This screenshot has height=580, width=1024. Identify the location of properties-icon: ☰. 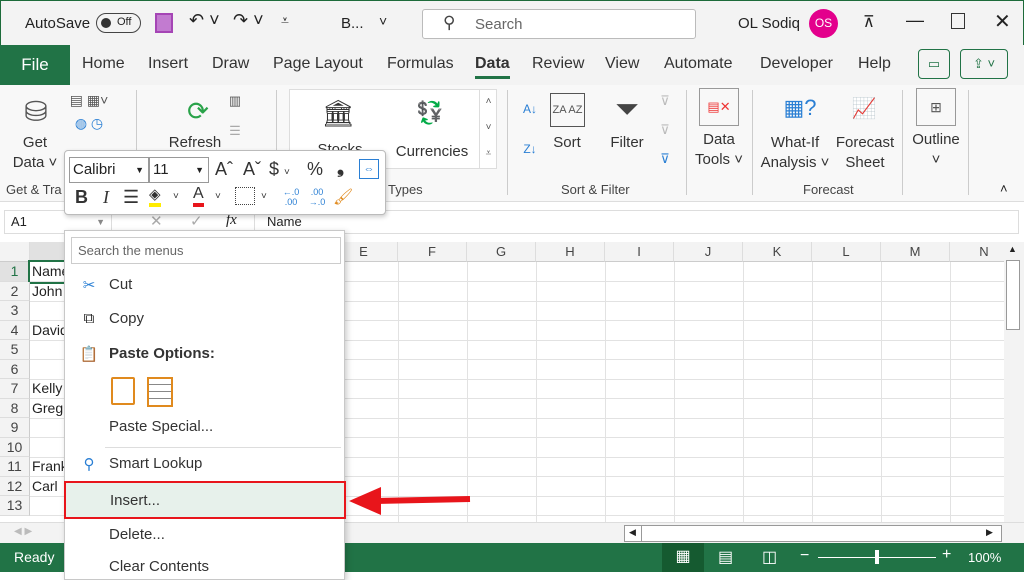
(235, 131).